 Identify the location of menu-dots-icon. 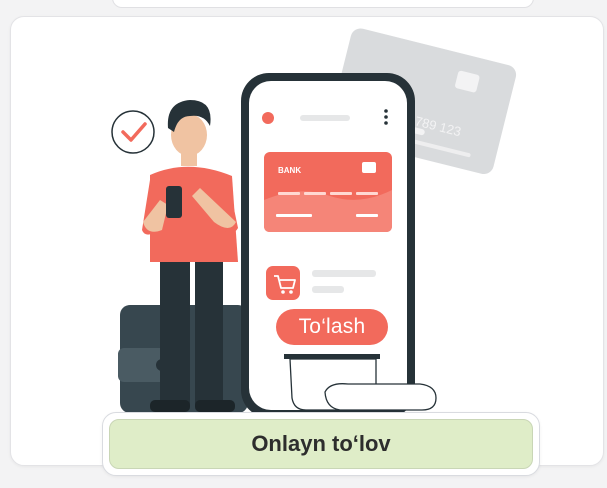
(386, 117).